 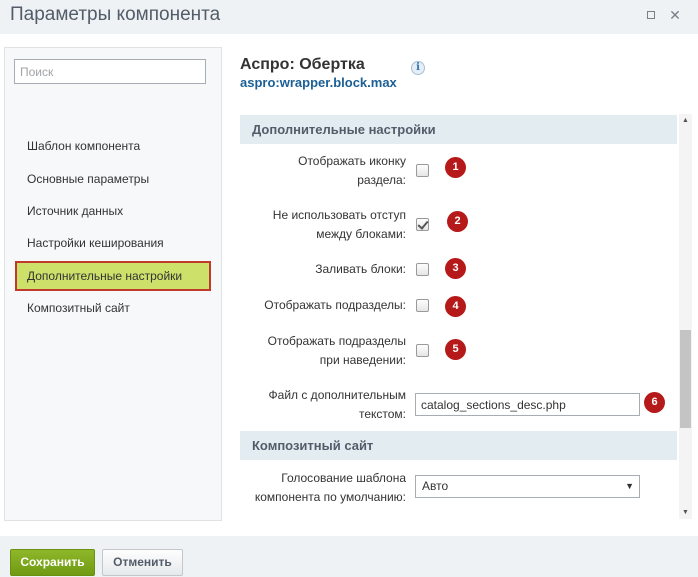 I want to click on field-label-subsections-hover: Отображать подразделы при наведении:, so click(x=336, y=350).